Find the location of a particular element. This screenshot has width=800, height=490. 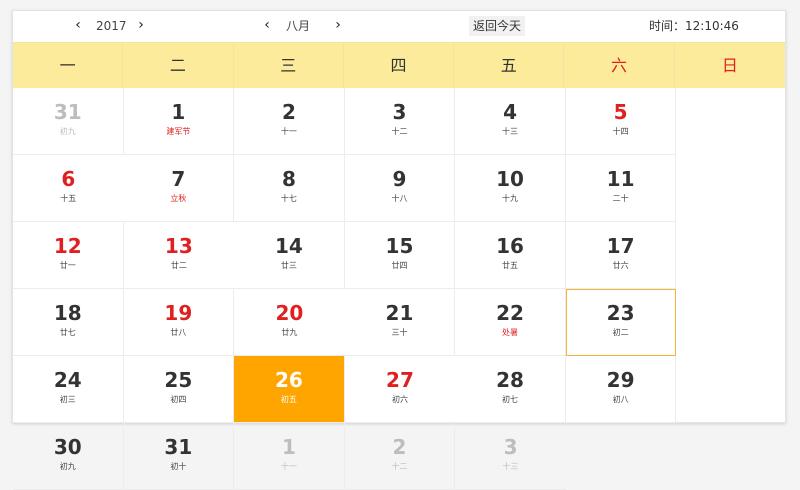

back-to-today-button: 返回今天 is located at coordinates (497, 26).